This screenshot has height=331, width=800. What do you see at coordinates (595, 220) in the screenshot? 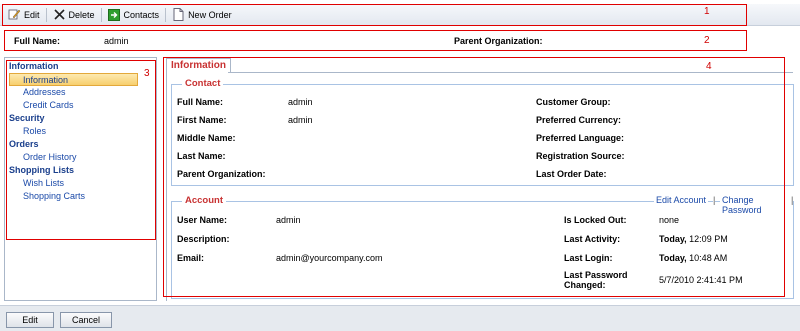
I see `locked-out-label: Is Locked Out:` at bounding box center [595, 220].